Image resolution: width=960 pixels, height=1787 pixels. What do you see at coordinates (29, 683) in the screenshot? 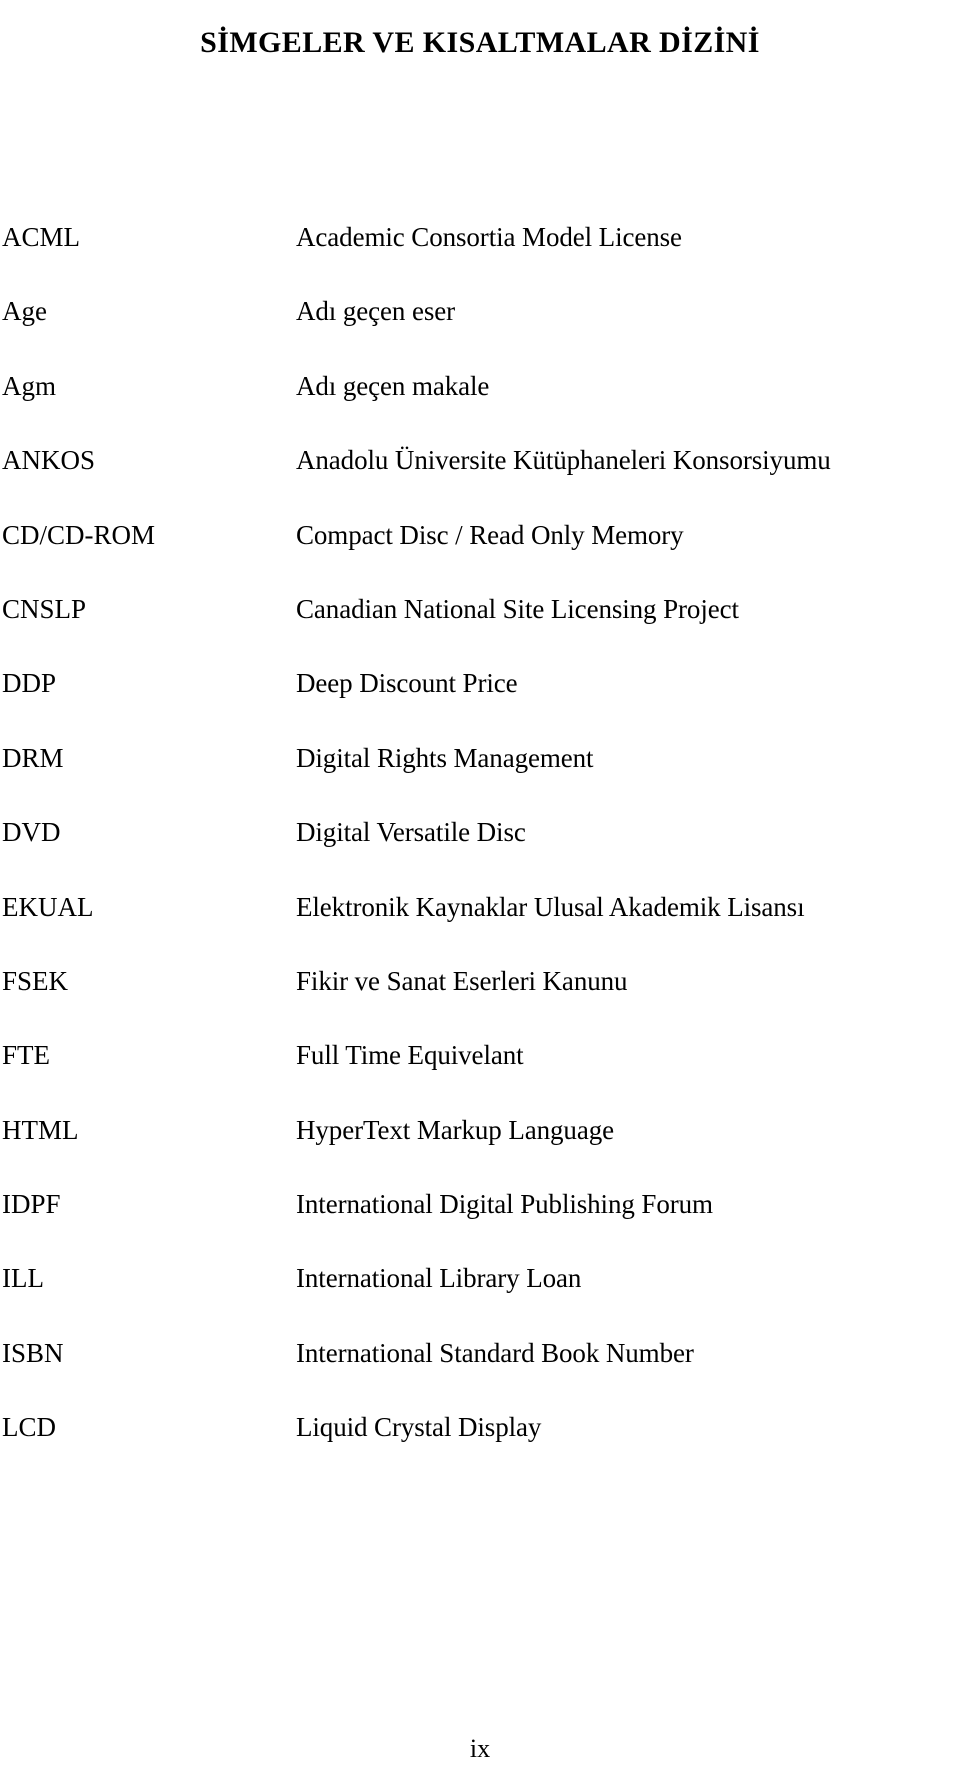
I see `abbreviation-term: DDP` at bounding box center [29, 683].